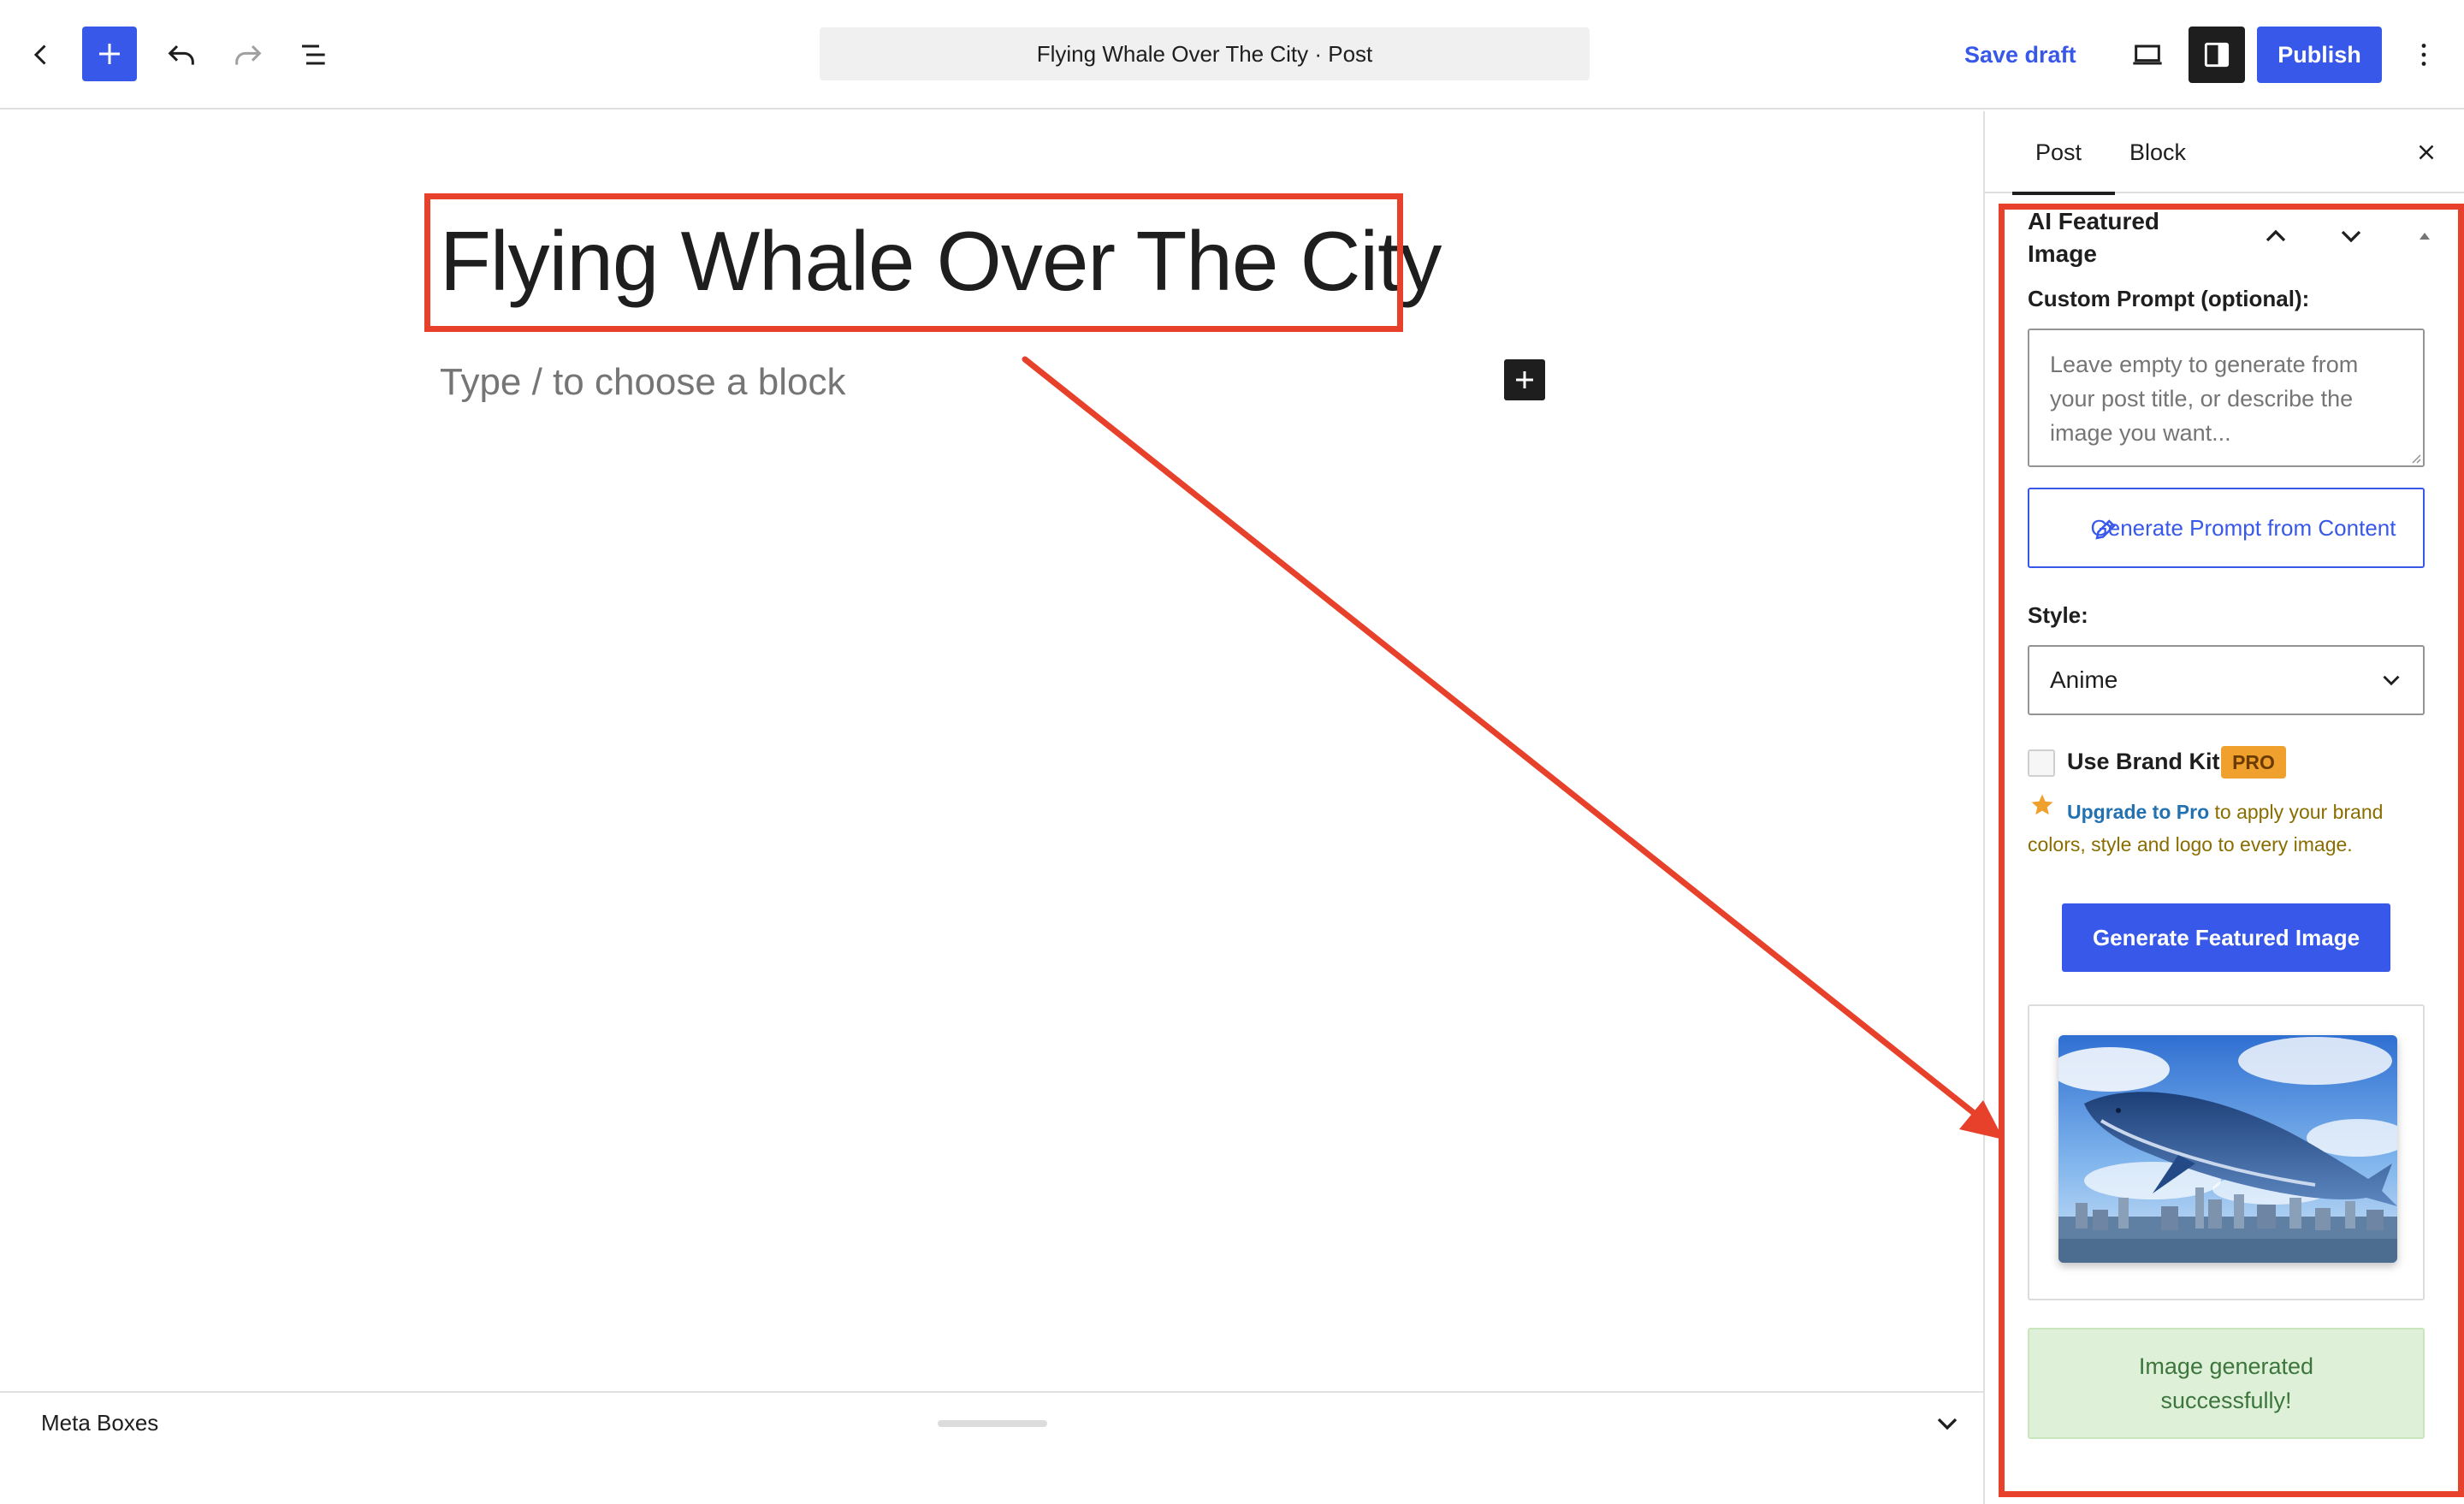  What do you see at coordinates (2243, 528) in the screenshot?
I see `generate-prompt-label: Generate Prompt from Content` at bounding box center [2243, 528].